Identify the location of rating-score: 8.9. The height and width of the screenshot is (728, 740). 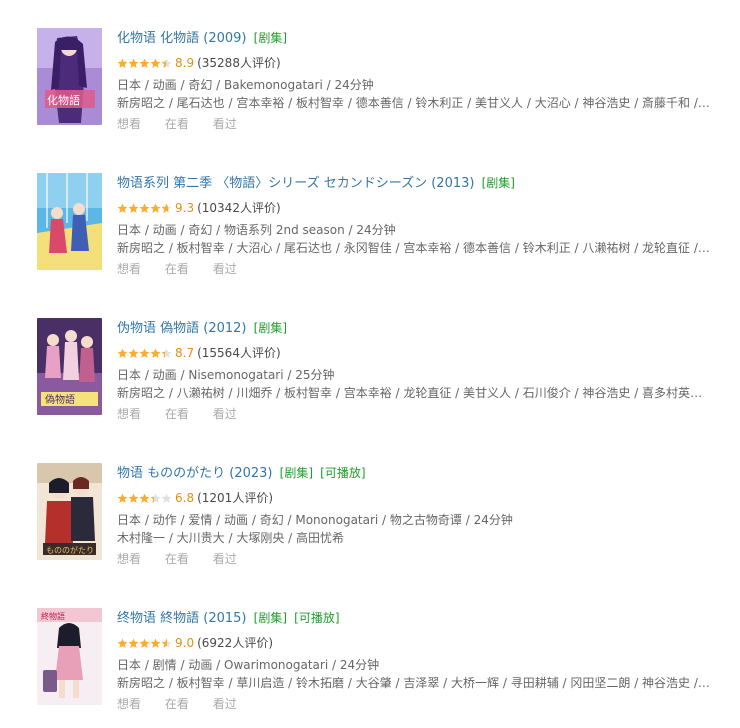
(185, 63).